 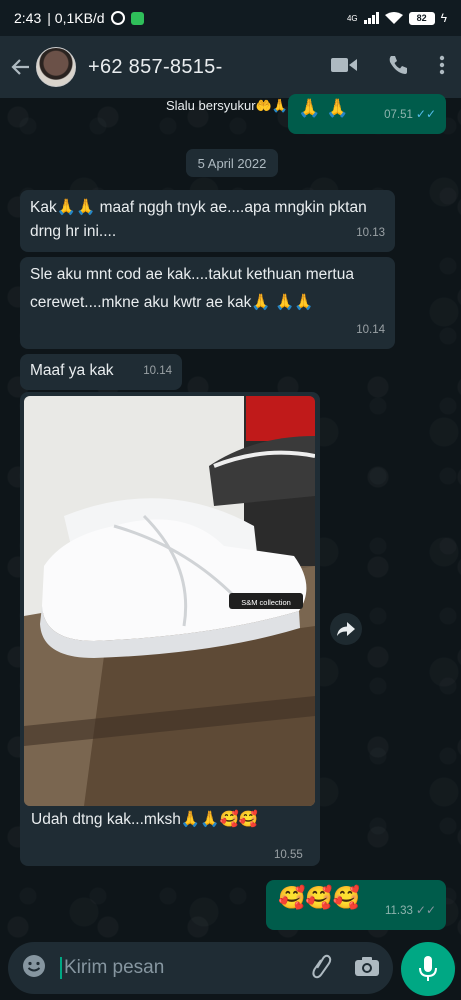 I want to click on status-bar: 2:43 | 0,1KB/d 4G 82 ϟ, so click(x=230, y=18).